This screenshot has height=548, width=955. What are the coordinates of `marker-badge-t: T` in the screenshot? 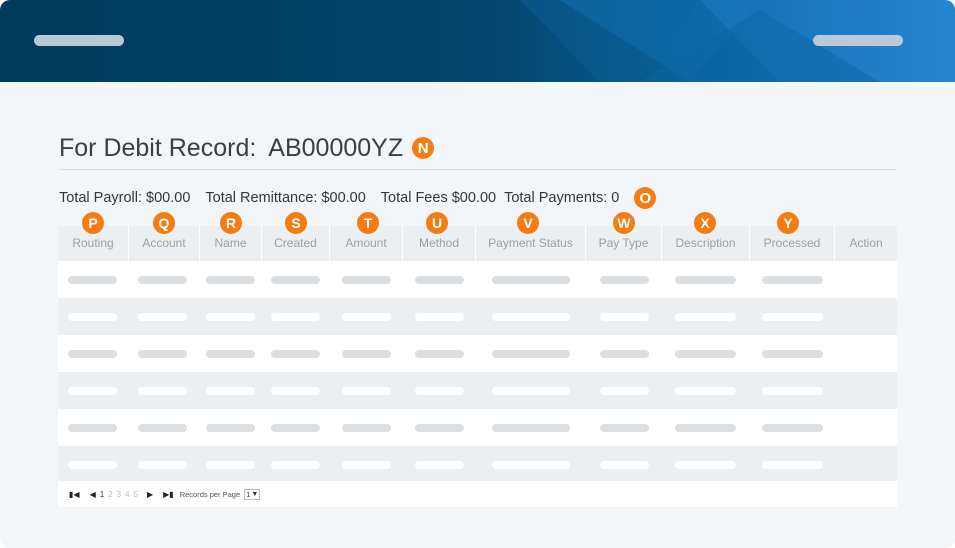 It's located at (368, 223).